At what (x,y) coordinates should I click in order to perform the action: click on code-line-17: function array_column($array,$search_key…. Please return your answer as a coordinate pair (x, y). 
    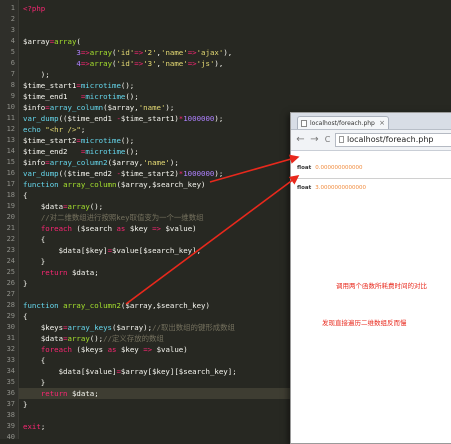
    Looking at the image, I should click on (114, 184).